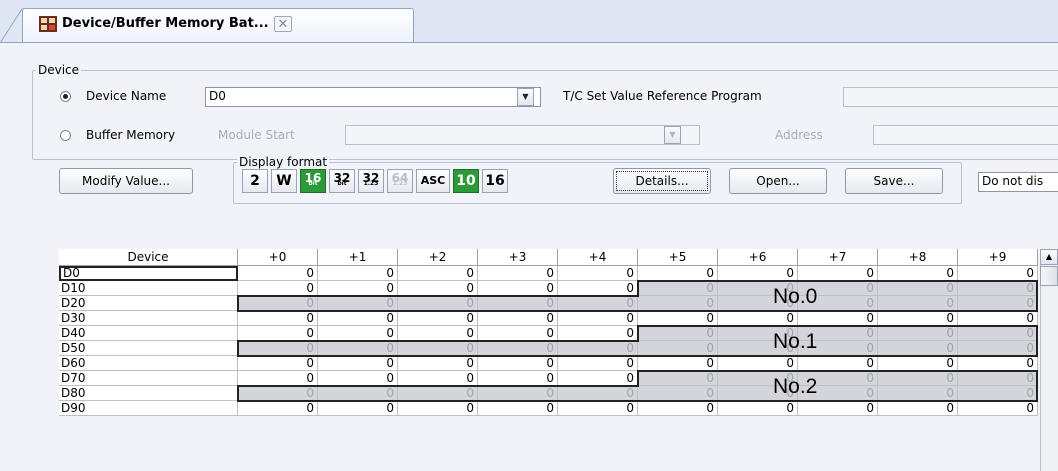 The height and width of the screenshot is (471, 1058). I want to click on tc-reference-field, so click(950, 97).